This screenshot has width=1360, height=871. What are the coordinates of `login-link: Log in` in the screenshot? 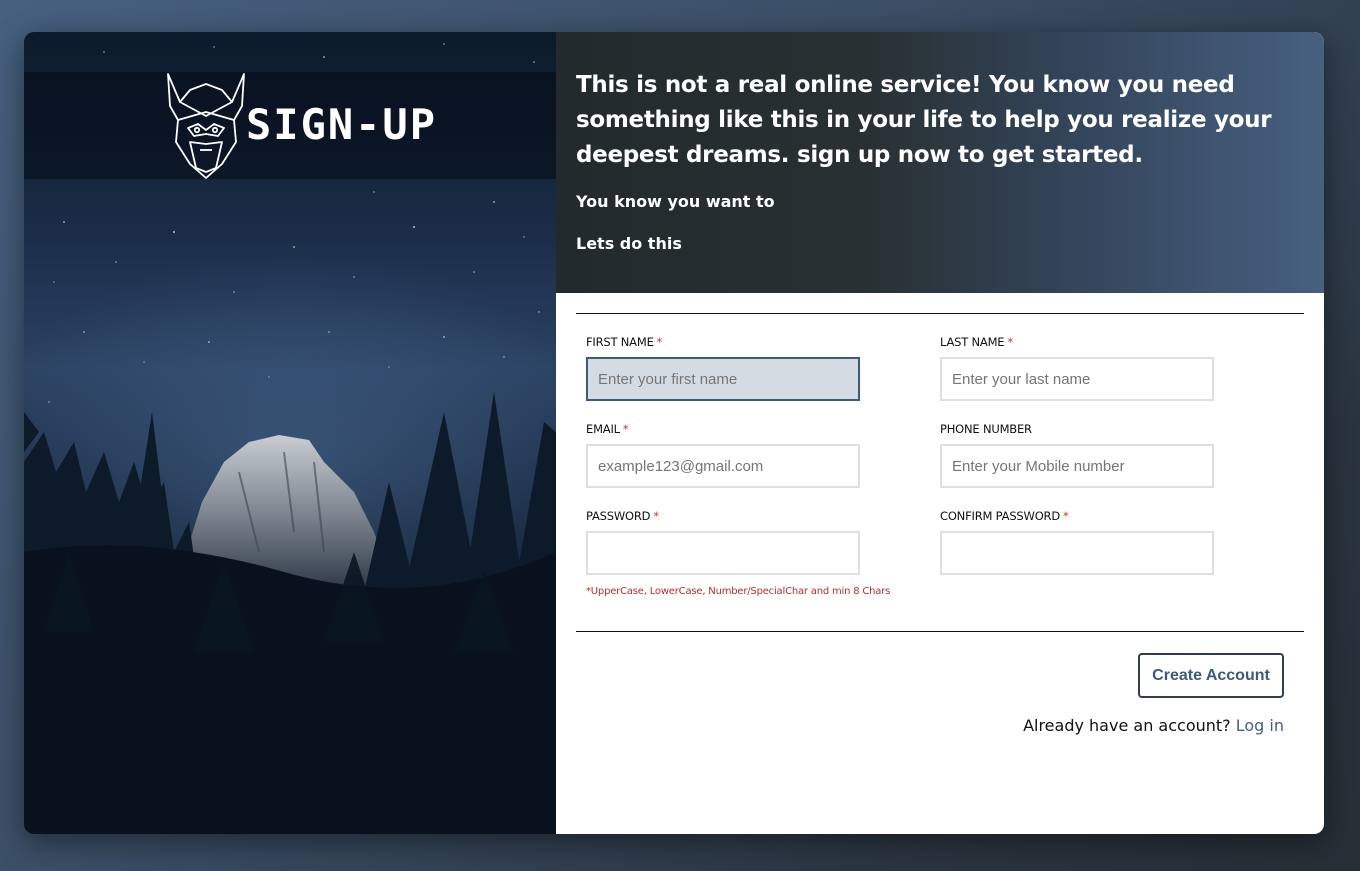 It's located at (1260, 725).